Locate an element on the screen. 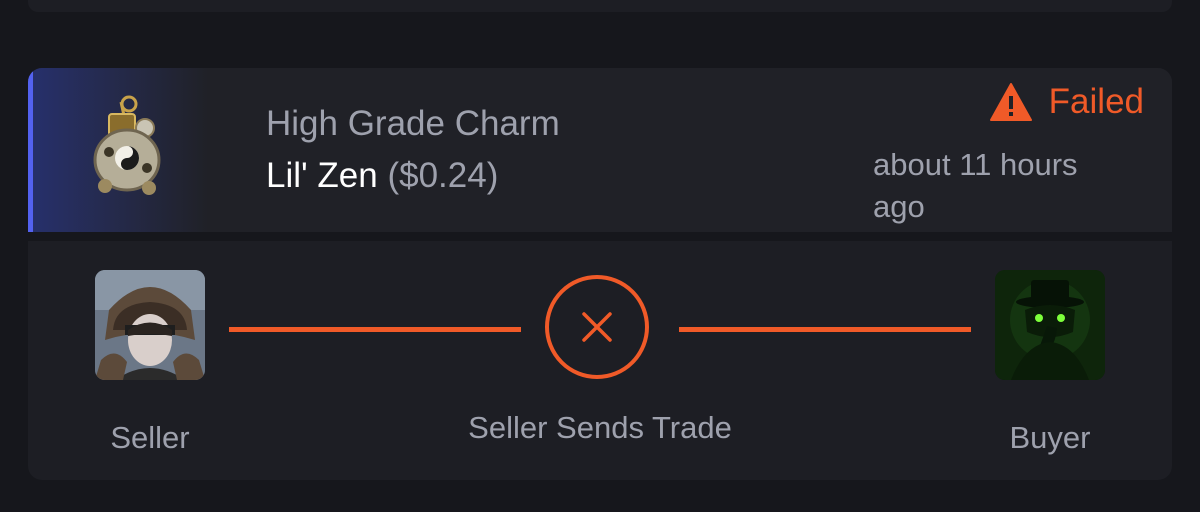 The width and height of the screenshot is (1200, 512). trade-step-status is located at coordinates (597, 327).